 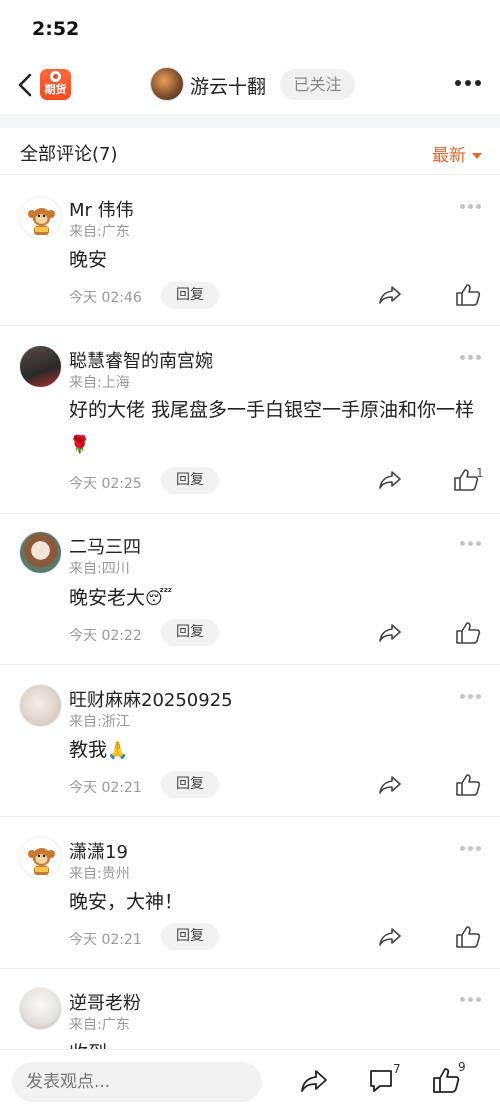 What do you see at coordinates (469, 84) in the screenshot?
I see `more-options-icon` at bounding box center [469, 84].